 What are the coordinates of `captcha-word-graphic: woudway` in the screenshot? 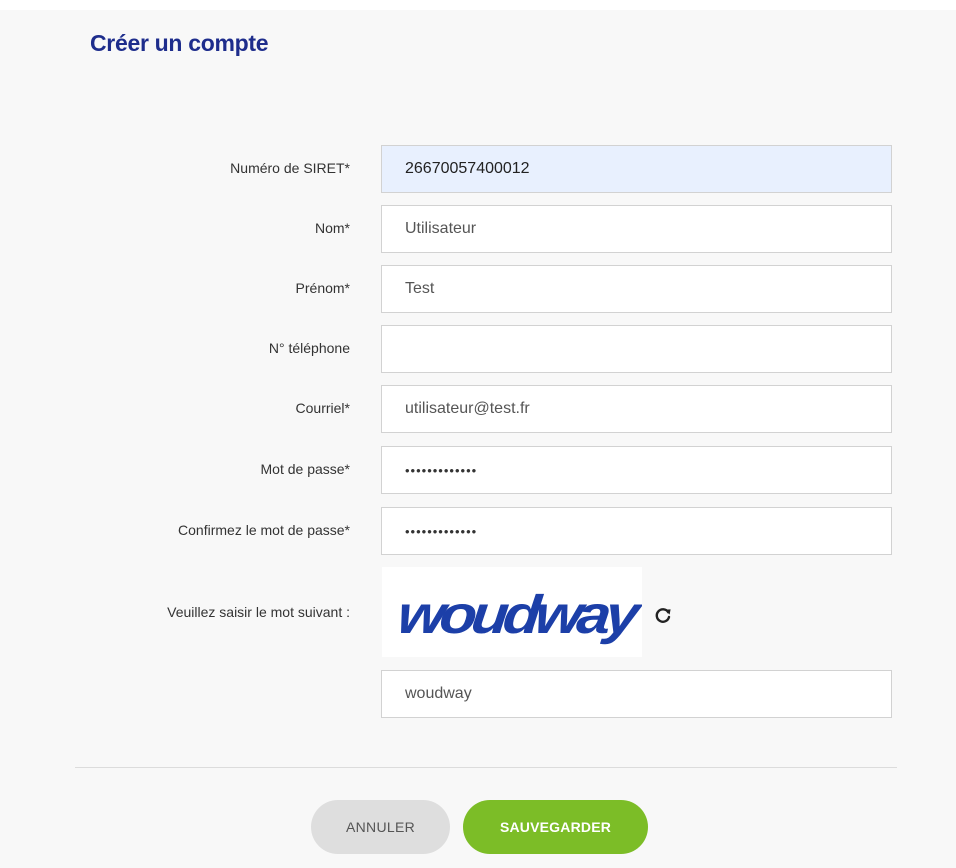 It's located at (520, 615).